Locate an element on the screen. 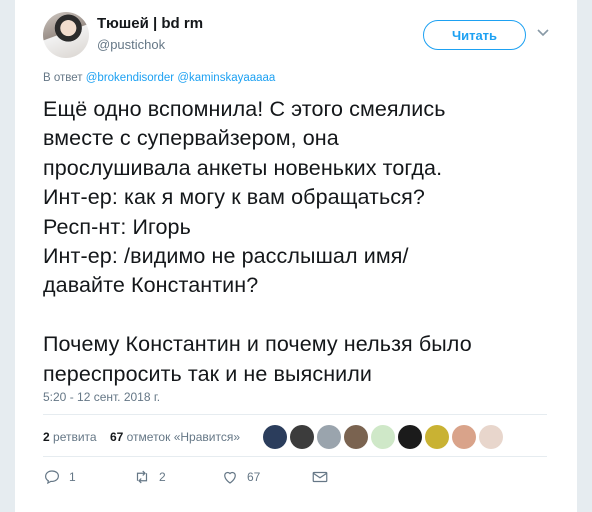 The height and width of the screenshot is (512, 592). reply-count: 1 is located at coordinates (72, 477).